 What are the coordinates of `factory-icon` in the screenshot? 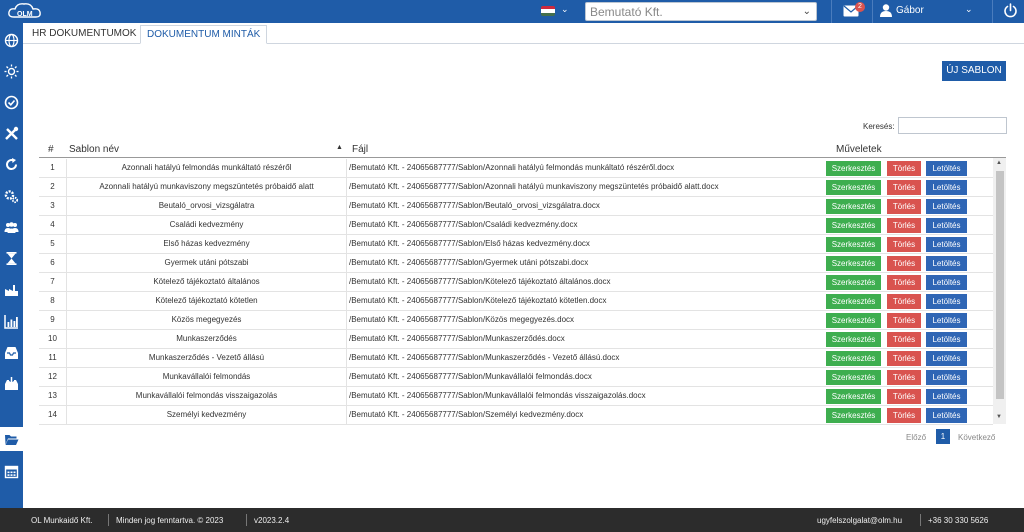 It's located at (11, 289).